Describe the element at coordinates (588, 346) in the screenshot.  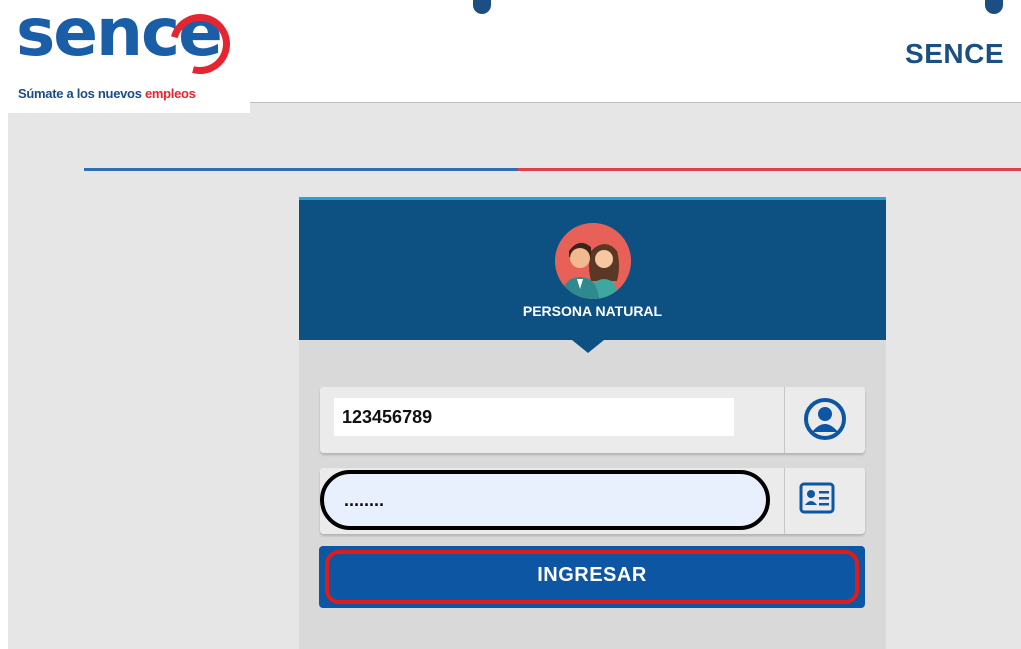
I see `header-pointer` at that location.